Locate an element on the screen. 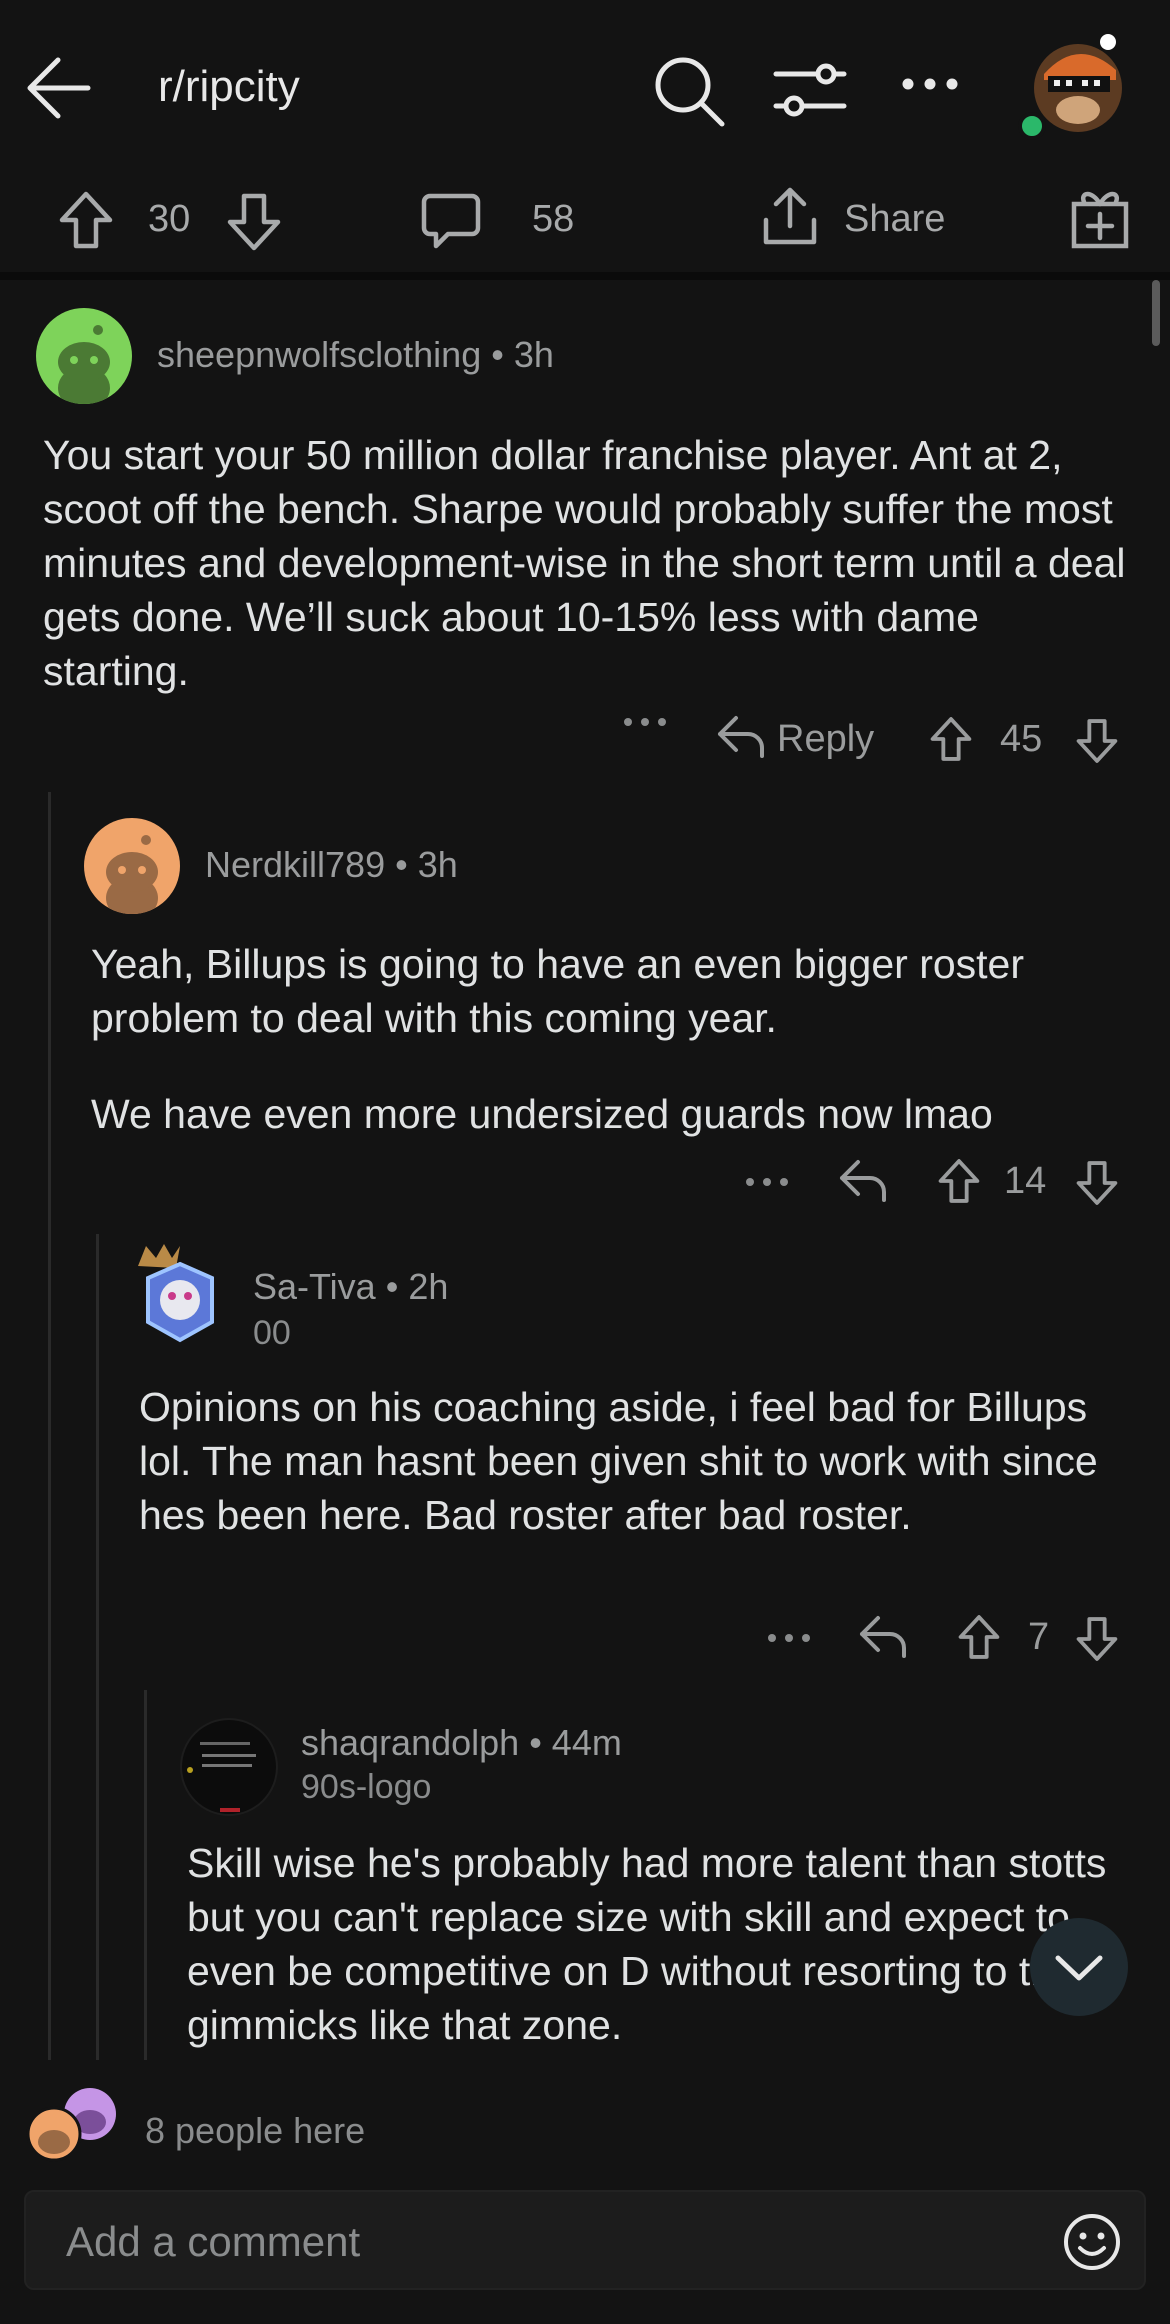 The height and width of the screenshot is (2324, 1170). comment-count: 58 is located at coordinates (553, 219).